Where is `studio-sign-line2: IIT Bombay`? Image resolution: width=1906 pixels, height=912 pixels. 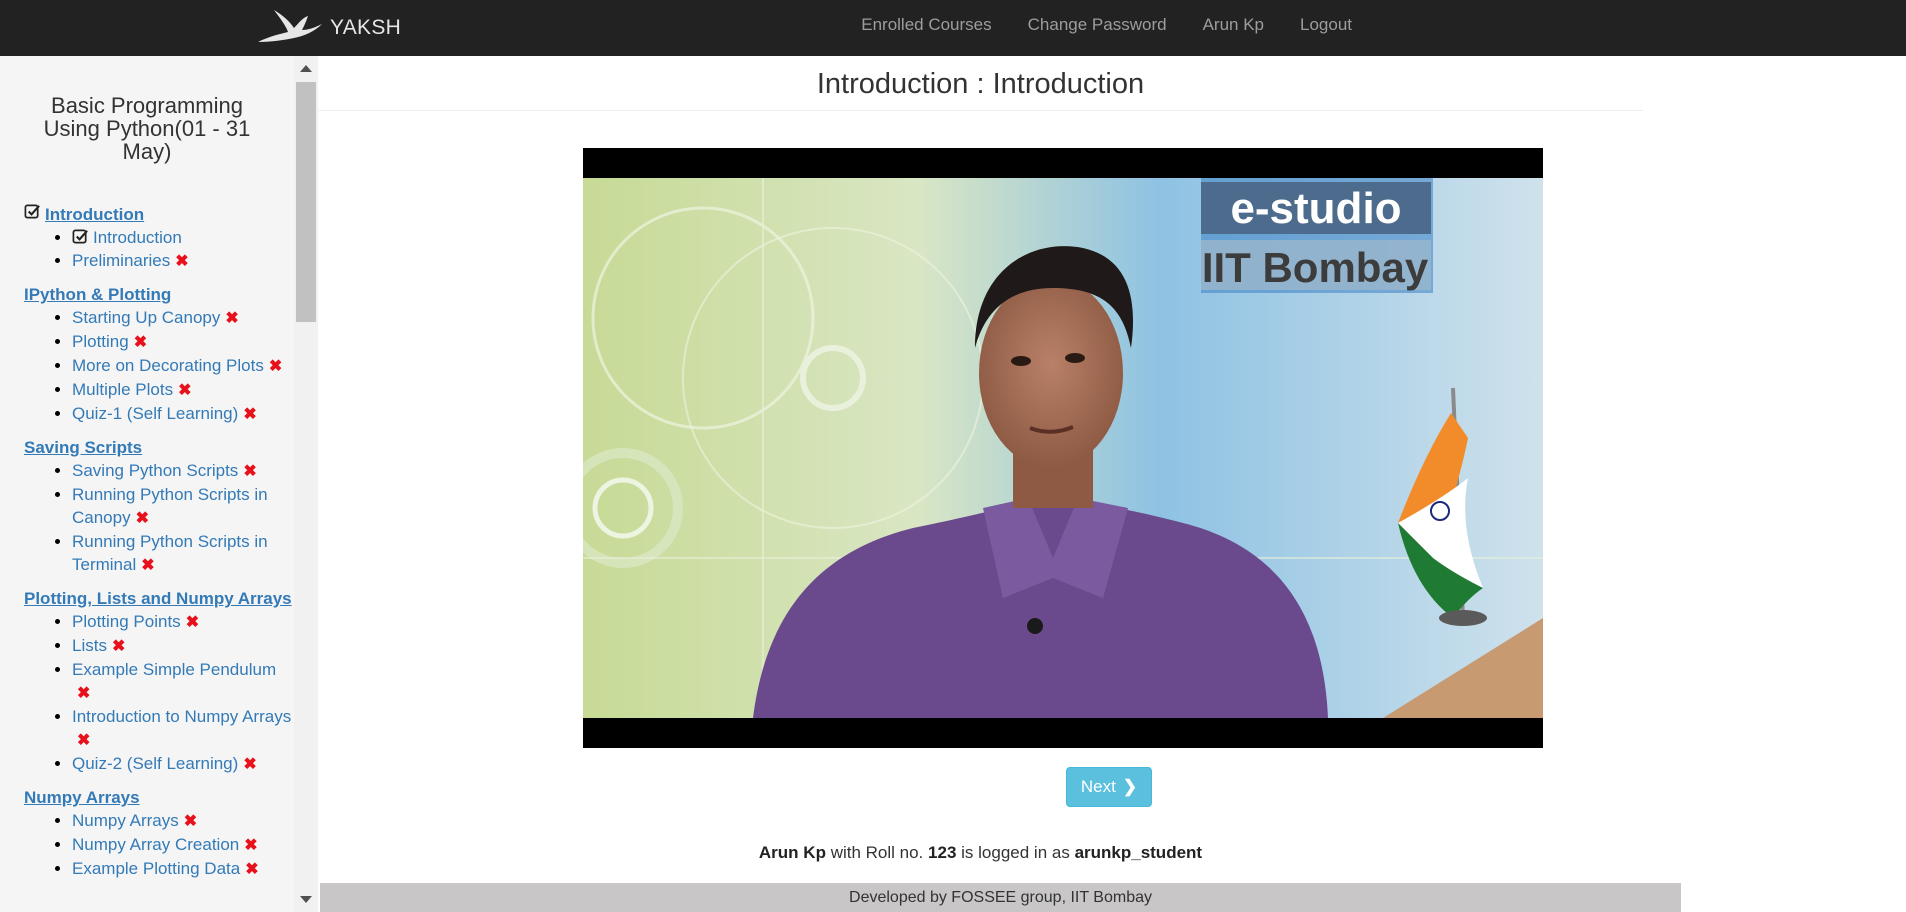 studio-sign-line2: IIT Bombay is located at coordinates (1315, 267).